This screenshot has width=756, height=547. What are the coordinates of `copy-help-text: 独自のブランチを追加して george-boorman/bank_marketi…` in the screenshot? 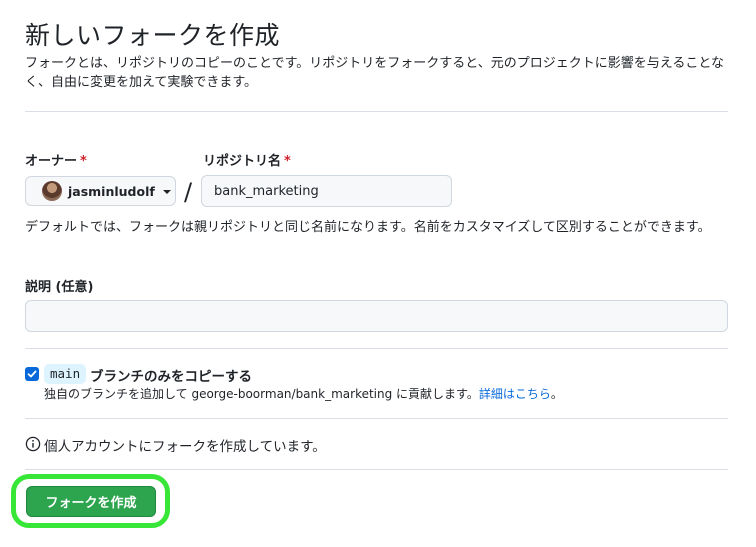 It's located at (261, 394).